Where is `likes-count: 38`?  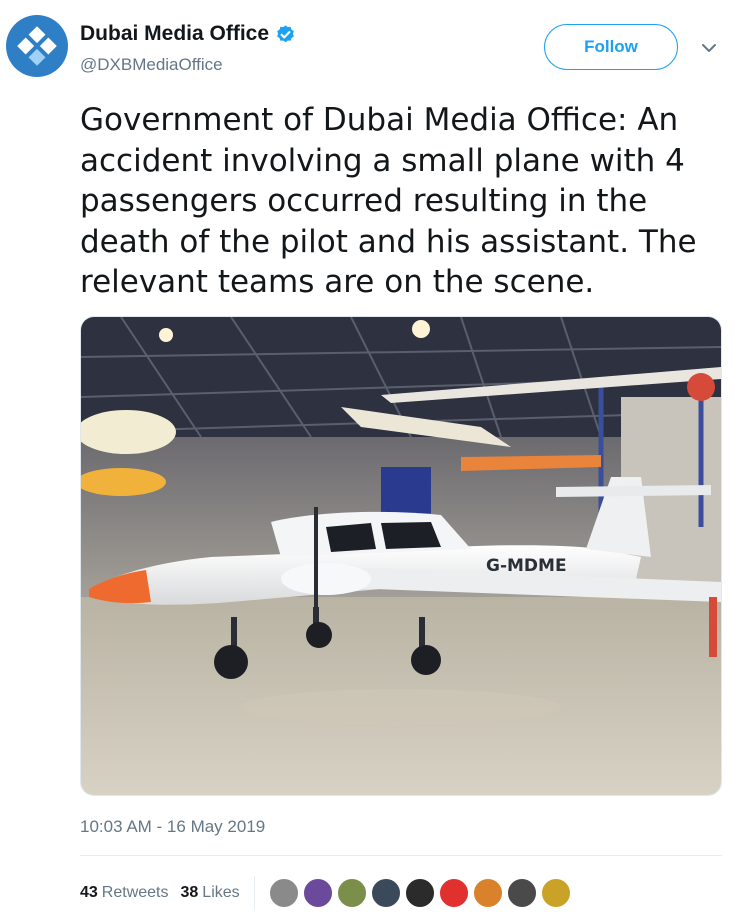
likes-count: 38 is located at coordinates (190, 893).